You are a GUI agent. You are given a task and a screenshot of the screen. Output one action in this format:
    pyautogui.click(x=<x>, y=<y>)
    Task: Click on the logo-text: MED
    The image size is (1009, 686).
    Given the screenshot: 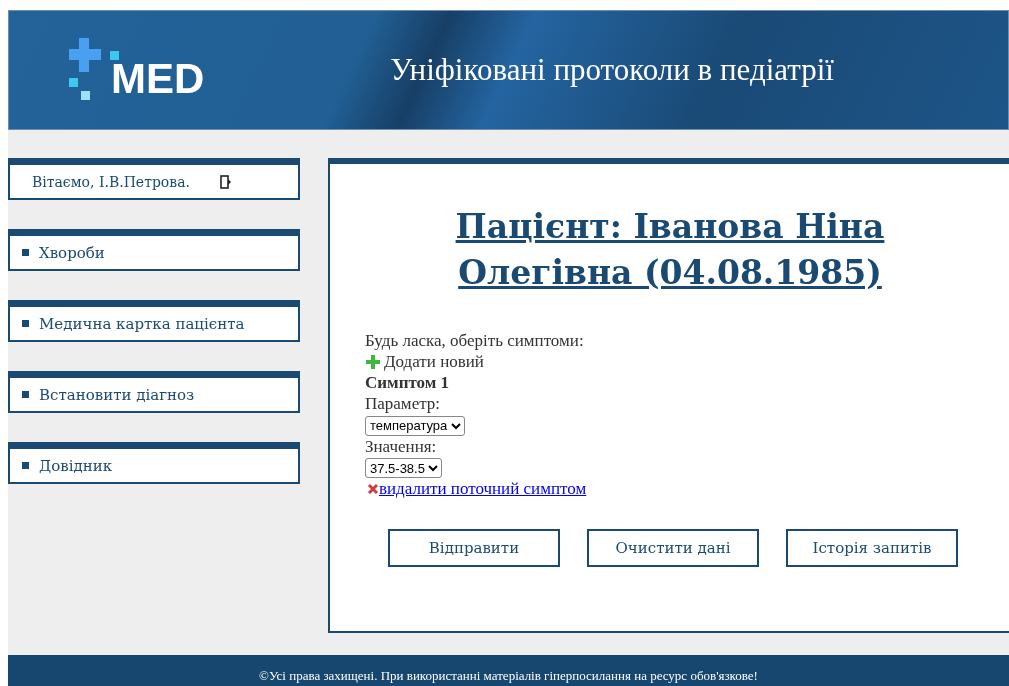 What is the action you would take?
    pyautogui.click(x=158, y=79)
    